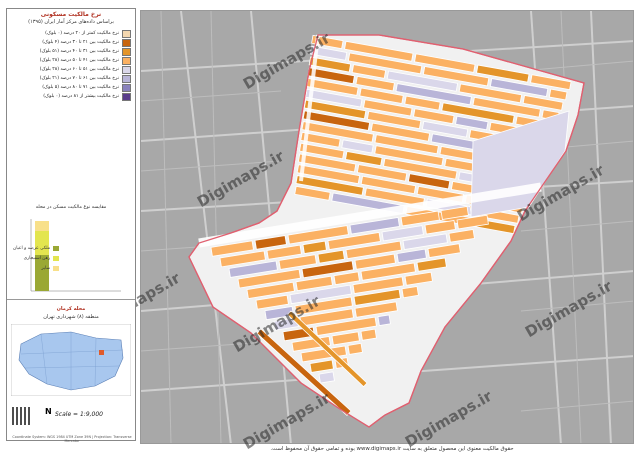 This screenshot has height=461, width=643. I want to click on district-name: منطقه (۸) شهرداری تهران, so click(71, 317).